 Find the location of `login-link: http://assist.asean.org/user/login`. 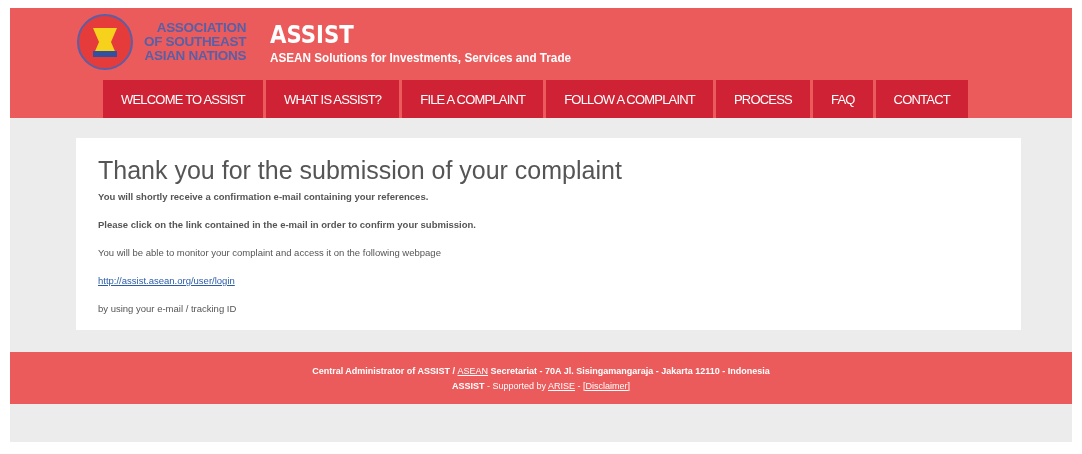

login-link: http://assist.asean.org/user/login is located at coordinates (166, 280).